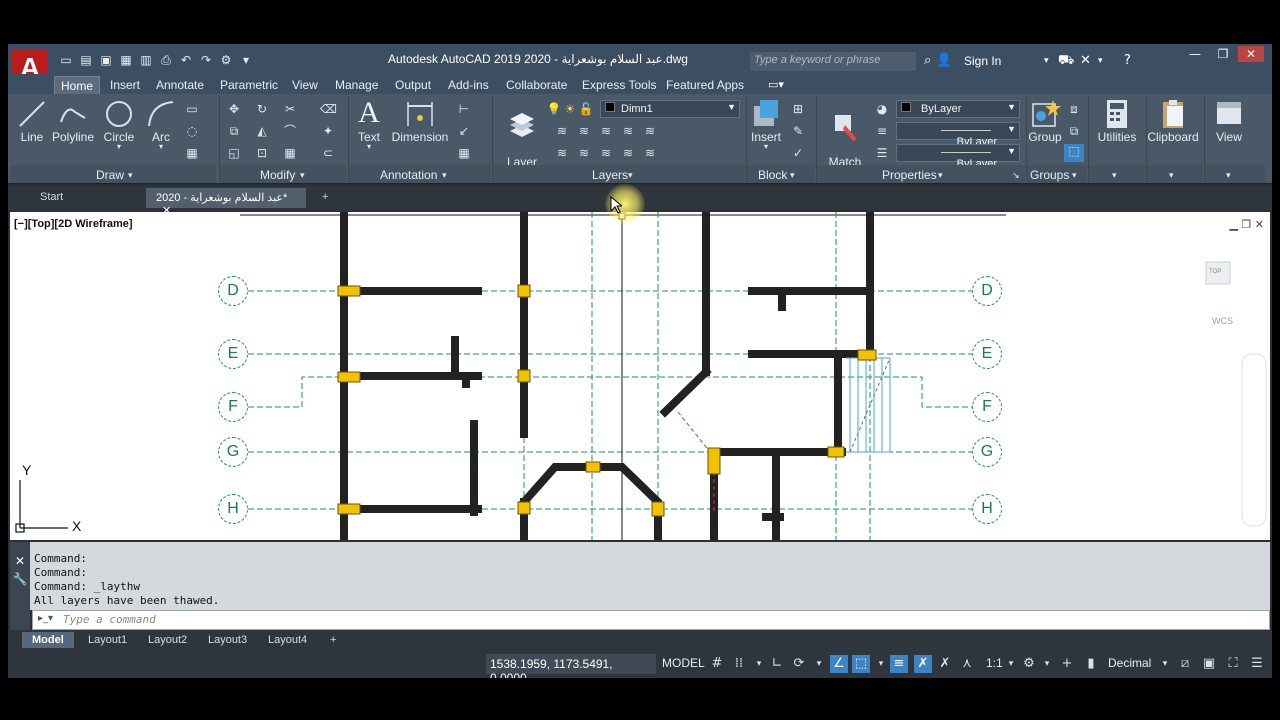  What do you see at coordinates (328, 109) in the screenshot?
I see `erase-icon: ⌫` at bounding box center [328, 109].